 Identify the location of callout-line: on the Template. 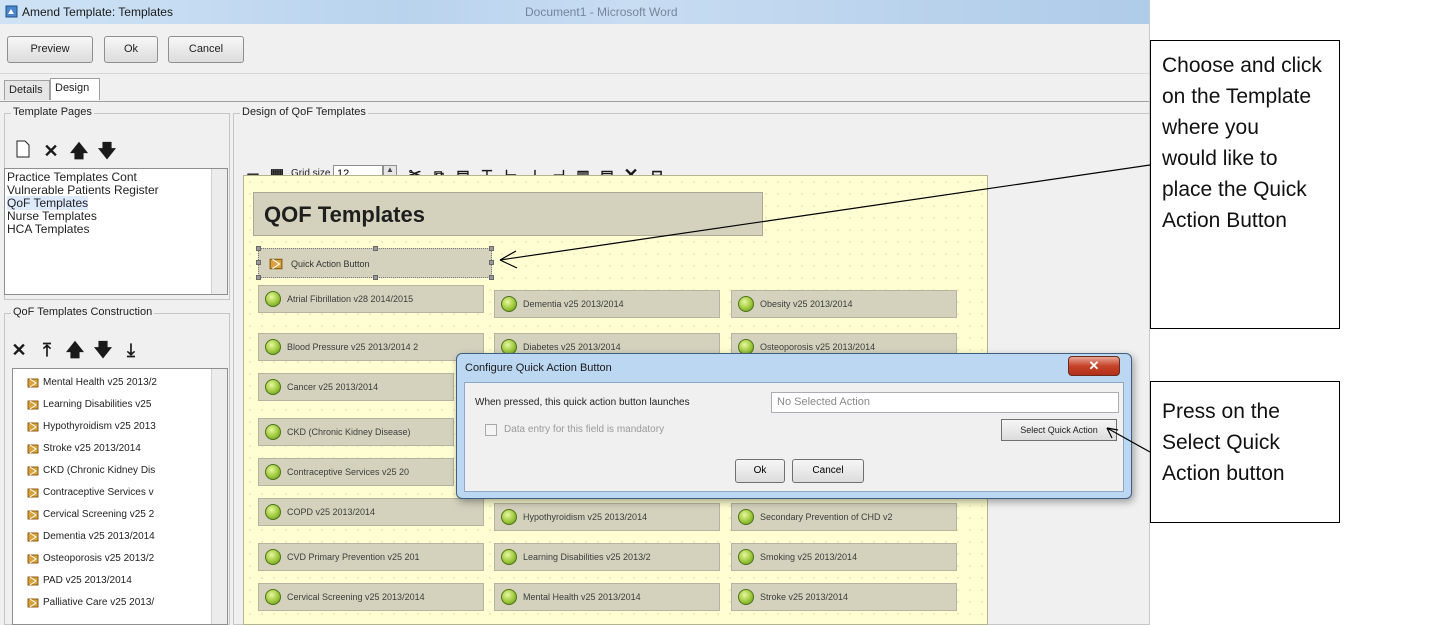
(1237, 96).